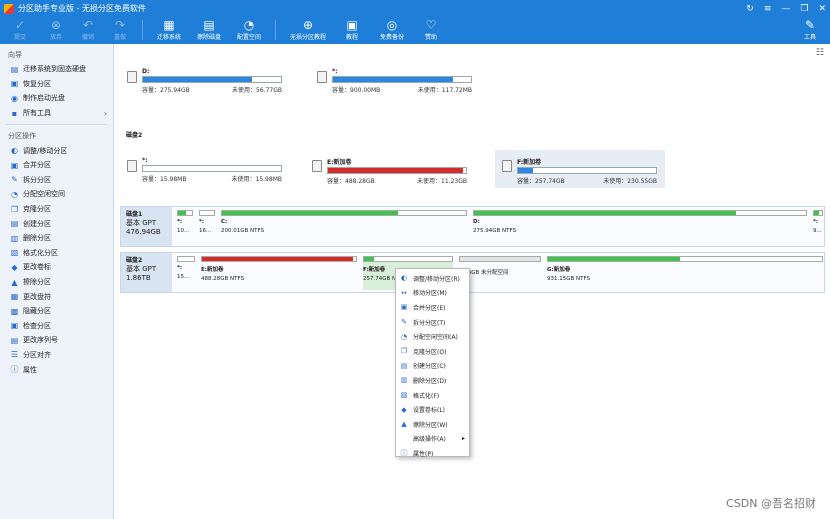 The image size is (830, 519). Describe the element at coordinates (14, 113) in the screenshot. I see `all-tools-icon: ▪` at that location.